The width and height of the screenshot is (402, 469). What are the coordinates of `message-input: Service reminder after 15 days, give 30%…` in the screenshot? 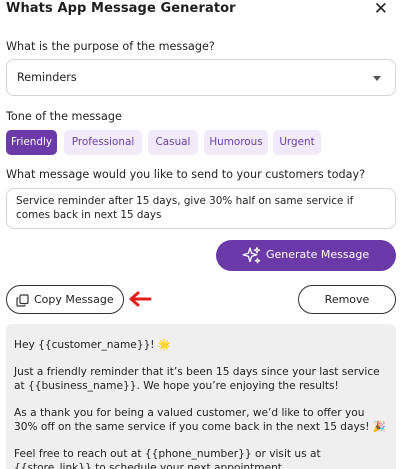 It's located at (201, 208).